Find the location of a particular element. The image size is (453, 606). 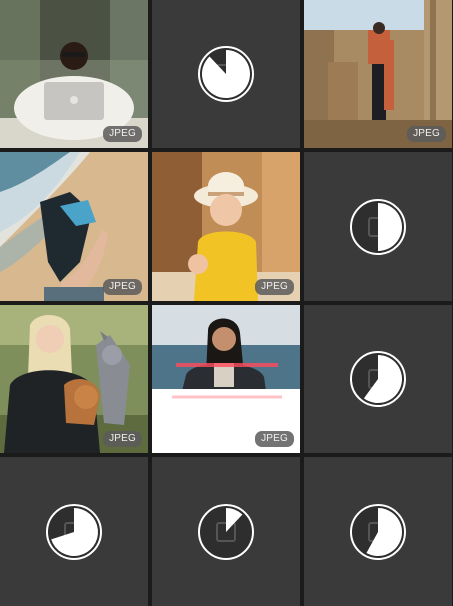

photo-tile-7: JPEG is located at coordinates (74, 379).